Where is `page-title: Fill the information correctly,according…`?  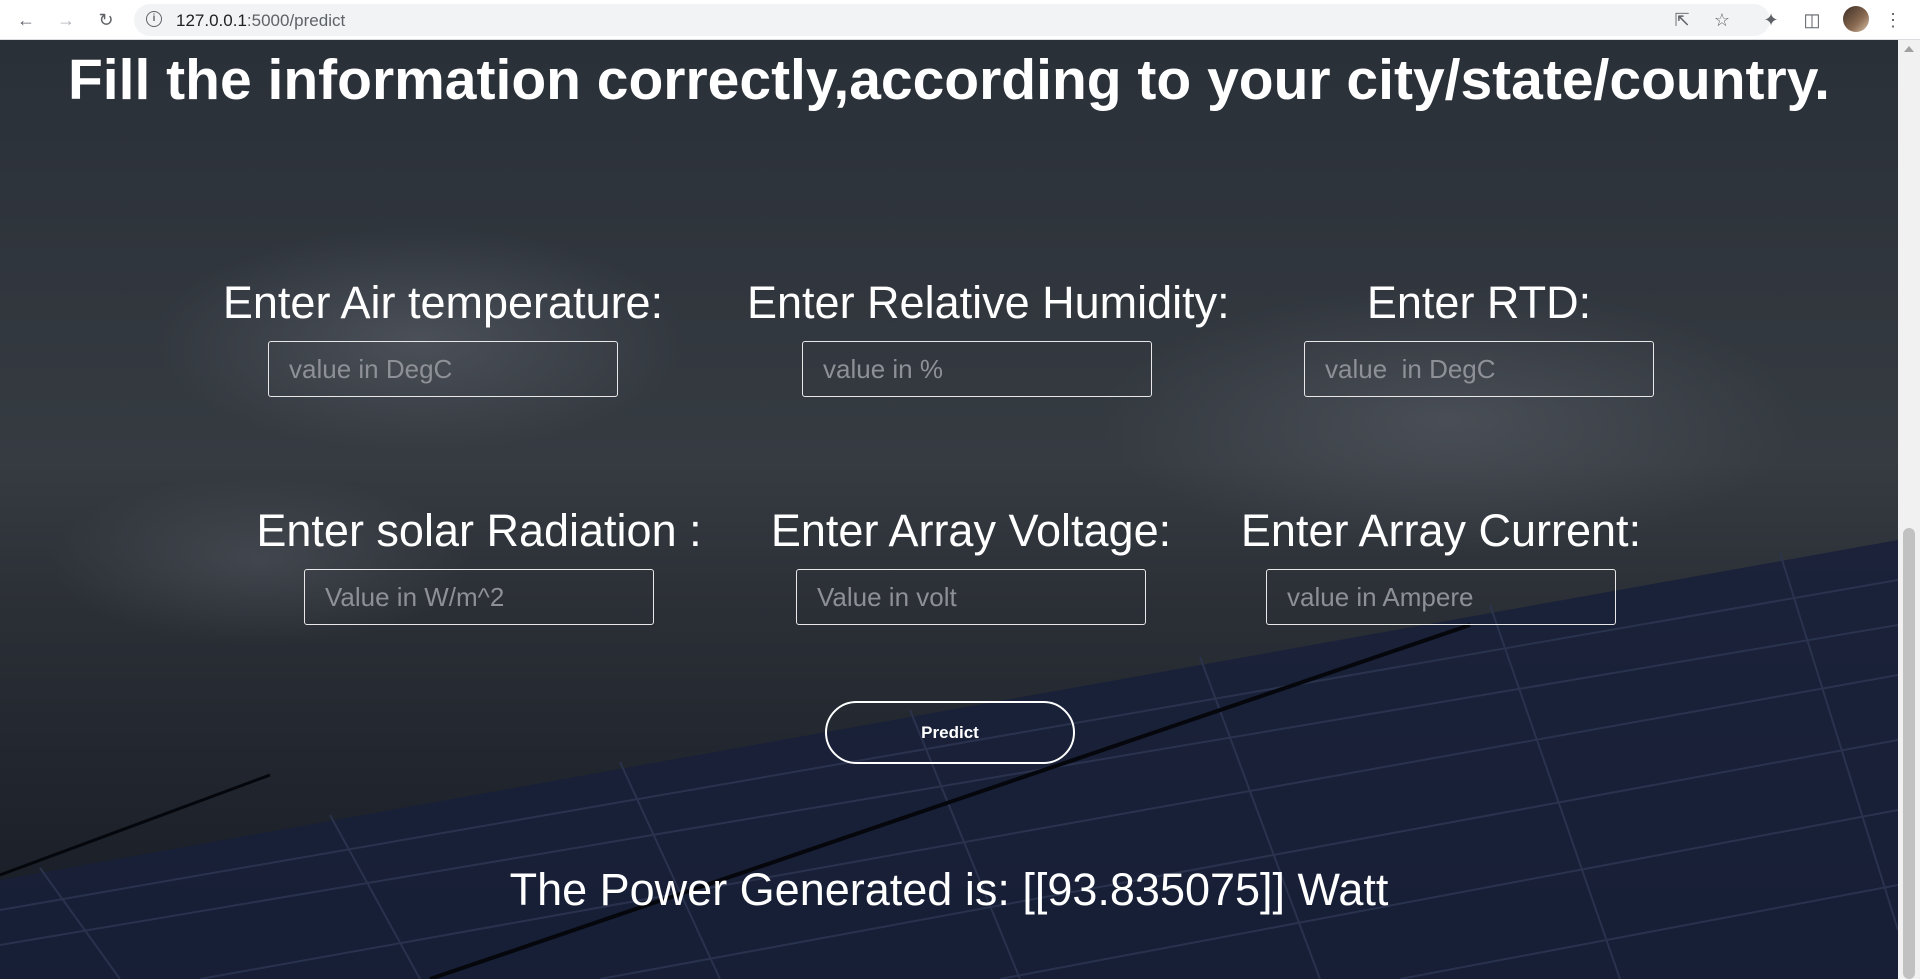
page-title: Fill the information correctly,according… is located at coordinates (949, 80).